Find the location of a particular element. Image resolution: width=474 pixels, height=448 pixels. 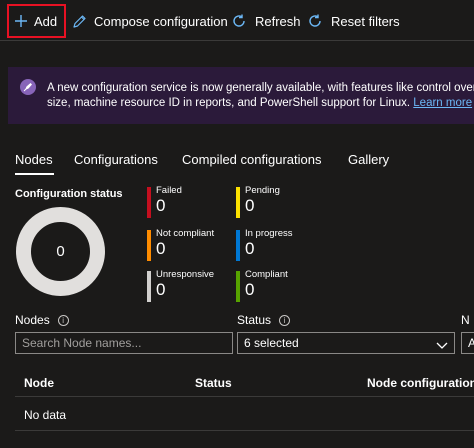

tab-selected-indicator is located at coordinates (34, 174).